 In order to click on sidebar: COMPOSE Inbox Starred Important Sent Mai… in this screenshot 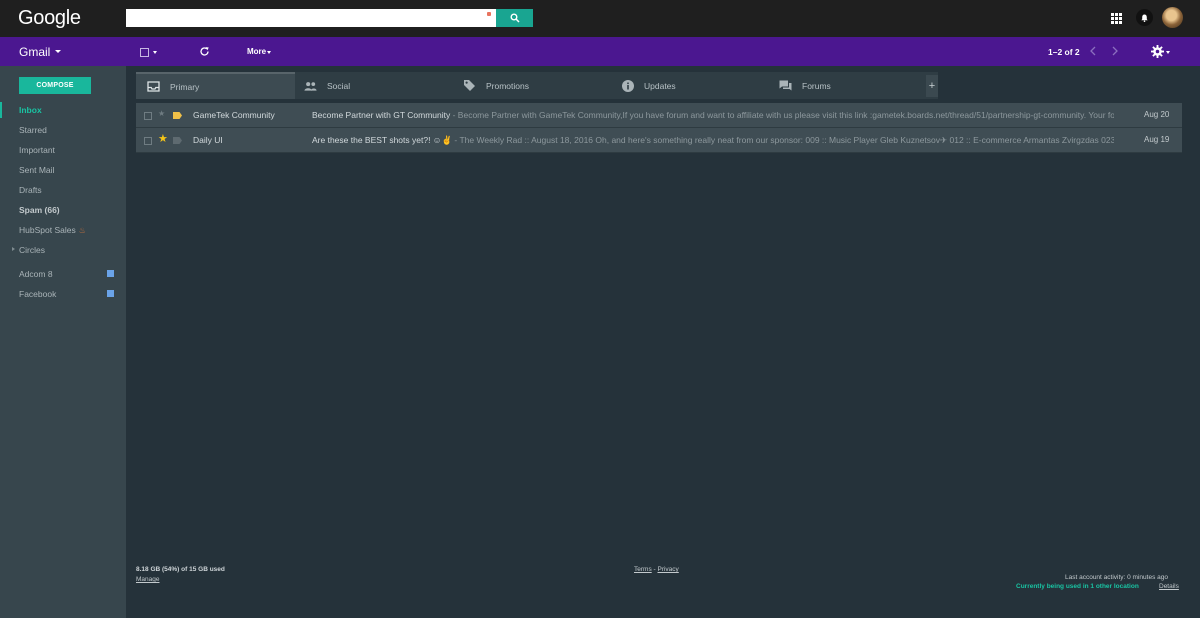, I will do `click(63, 342)`.